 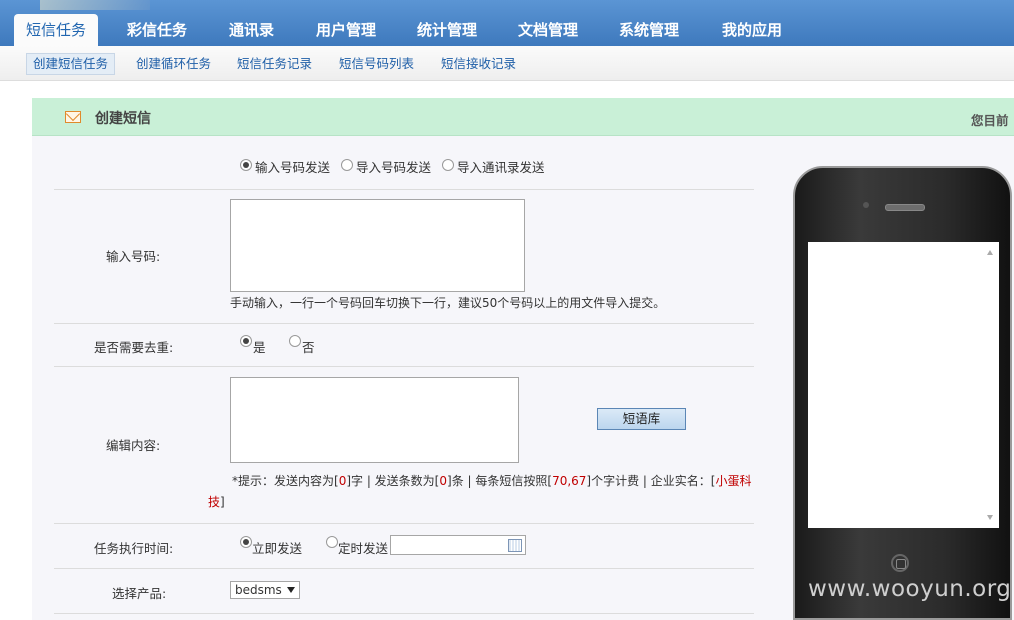 I want to click on content-hint-cont: 技], so click(x=216, y=502).